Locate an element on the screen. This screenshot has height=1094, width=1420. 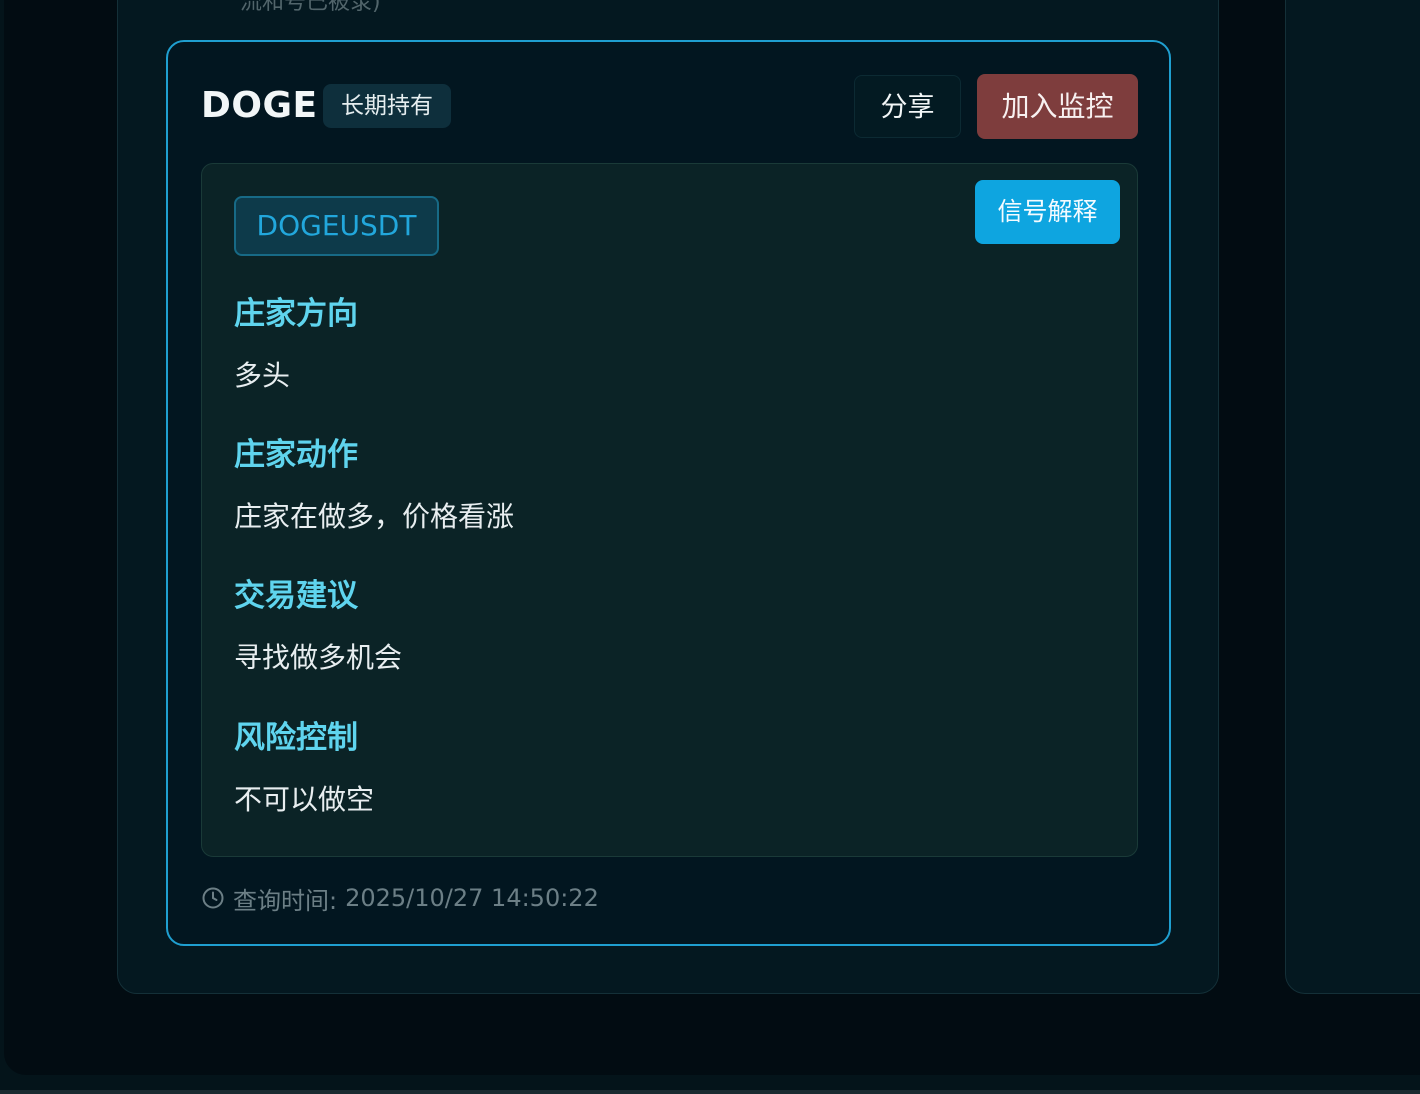
top-note-text: 流和号已被录) is located at coordinates (310, 7).